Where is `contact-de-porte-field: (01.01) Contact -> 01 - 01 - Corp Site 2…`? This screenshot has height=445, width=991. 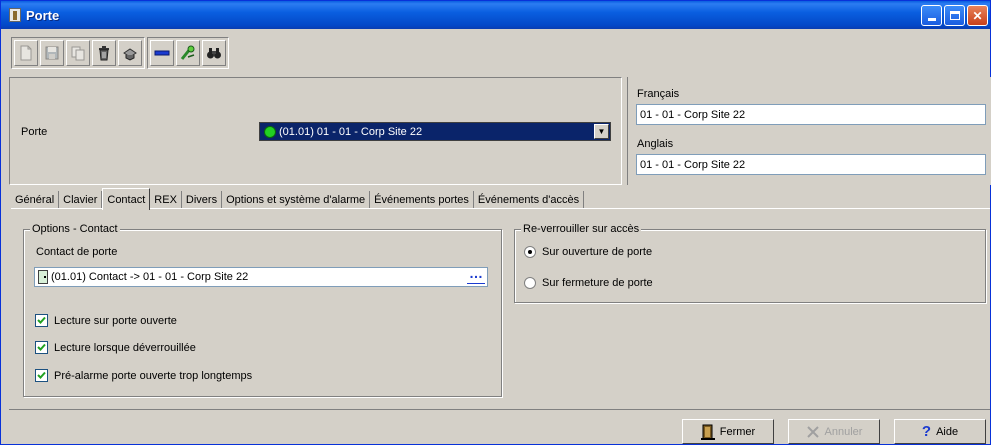 contact-de-porte-field: (01.01) Contact -> 01 - 01 - Corp Site 2… is located at coordinates (261, 276).